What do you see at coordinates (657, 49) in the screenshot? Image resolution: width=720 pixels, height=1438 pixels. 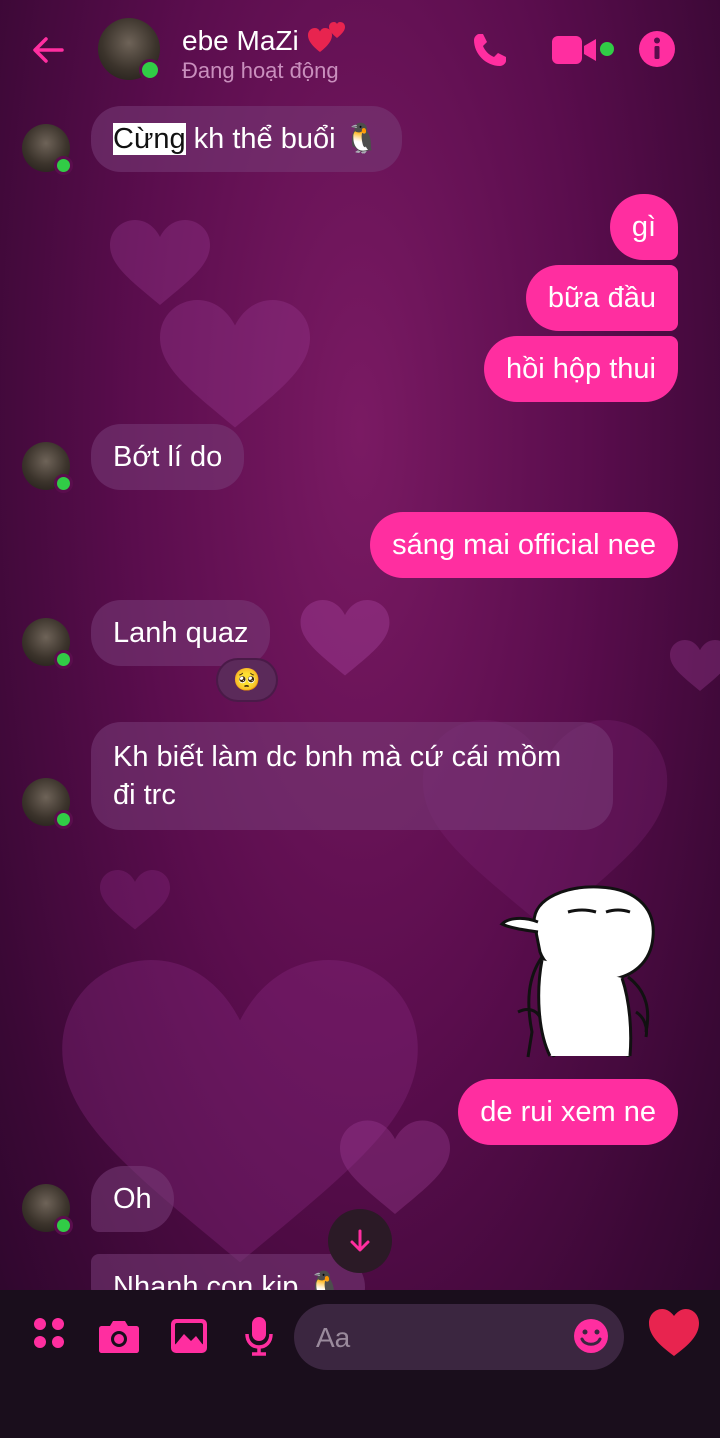 I see `info-icon` at bounding box center [657, 49].